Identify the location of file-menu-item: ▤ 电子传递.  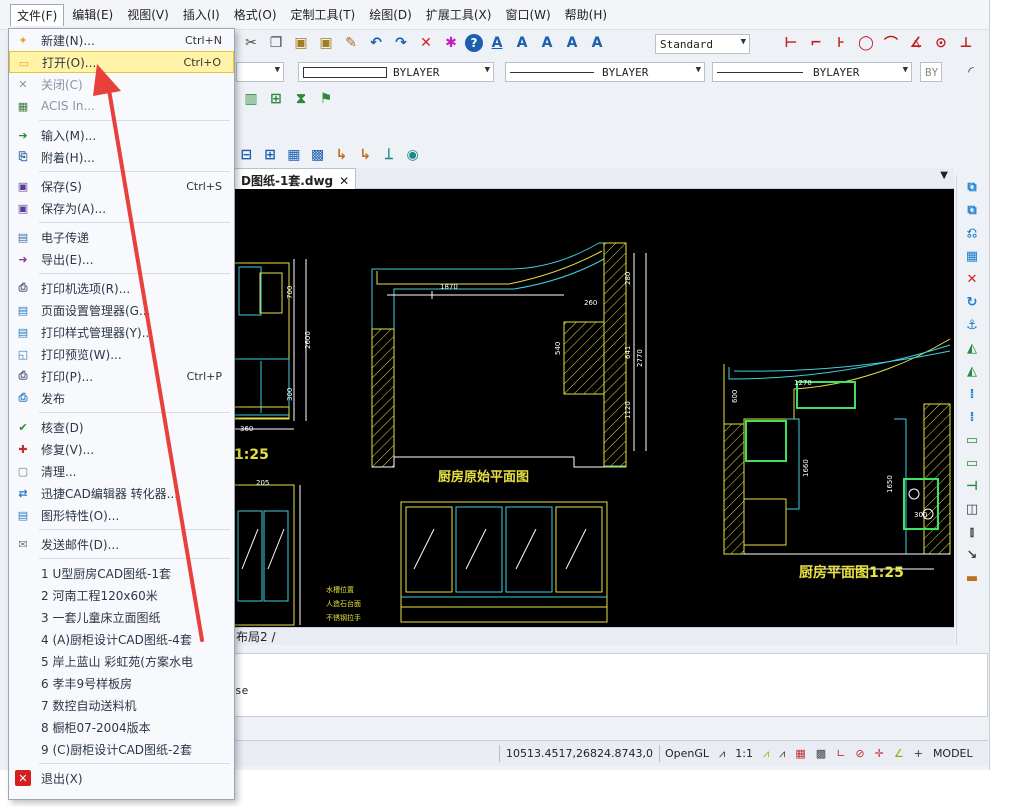
(121, 237).